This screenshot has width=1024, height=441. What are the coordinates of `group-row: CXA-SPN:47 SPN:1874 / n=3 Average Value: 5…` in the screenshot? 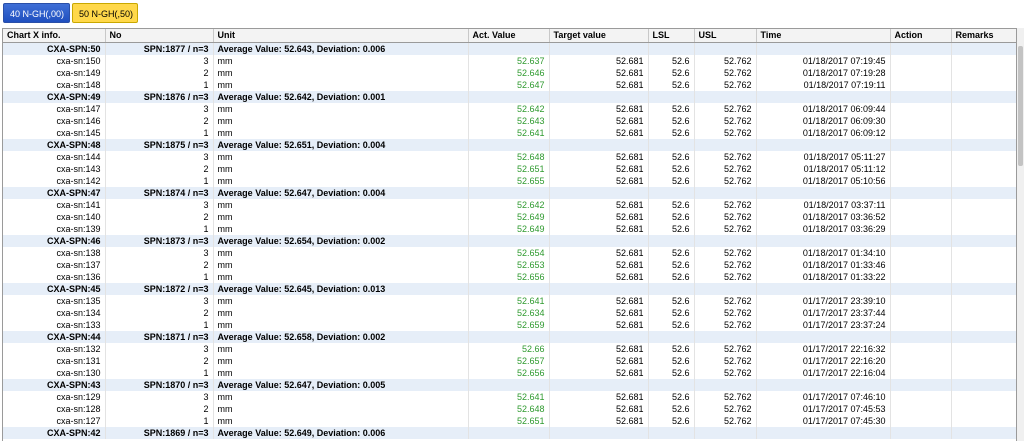 It's located at (509, 193).